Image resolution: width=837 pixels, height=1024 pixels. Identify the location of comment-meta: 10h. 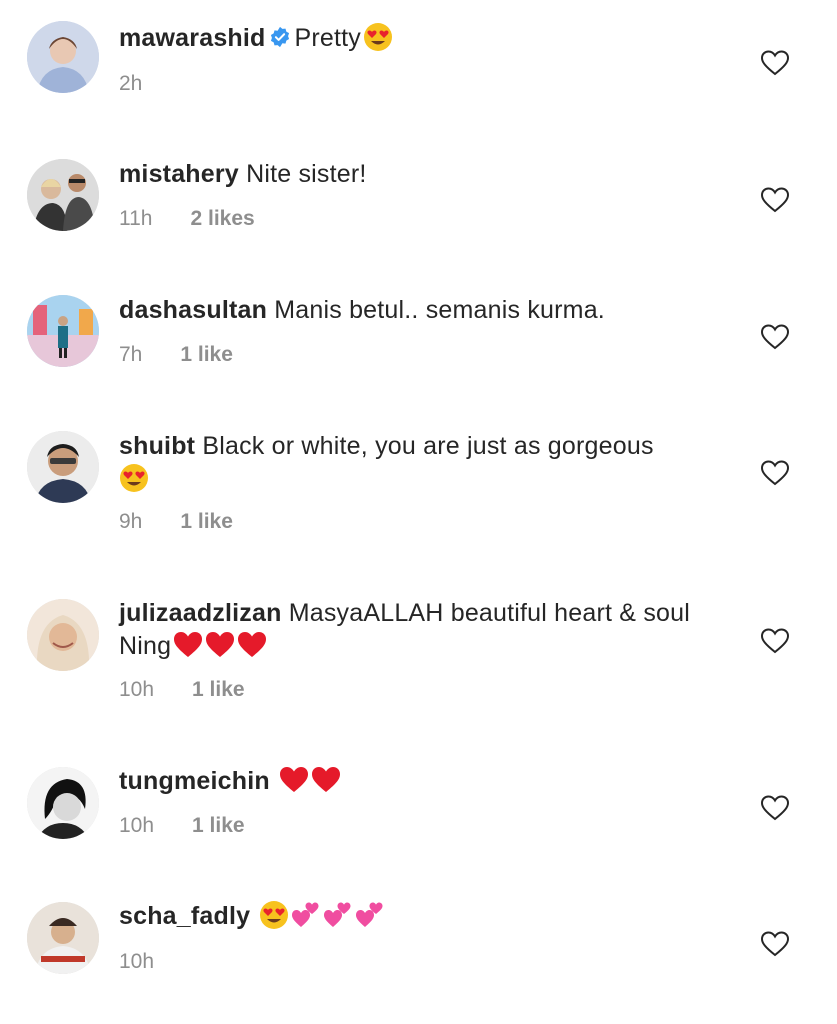
(136, 962).